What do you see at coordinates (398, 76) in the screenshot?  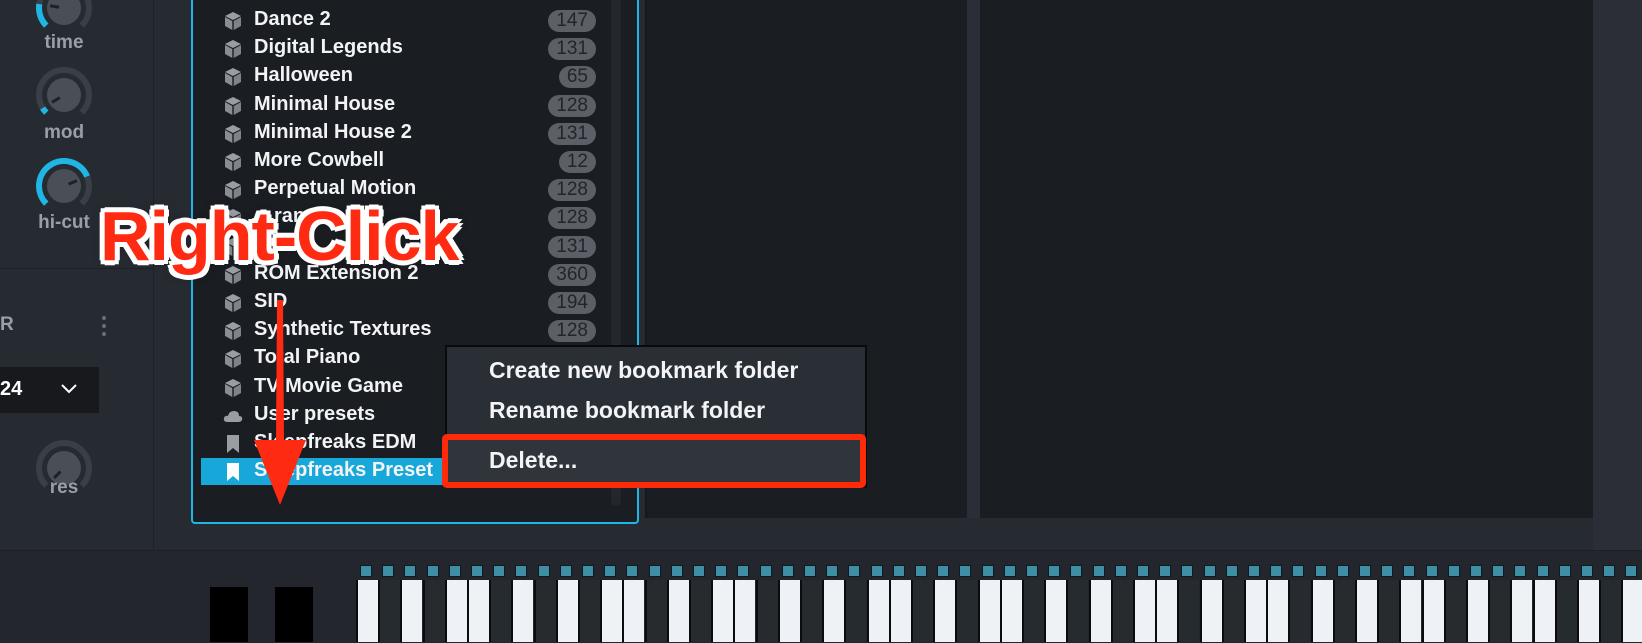 I see `bank-list-item: Halloween 65` at bounding box center [398, 76].